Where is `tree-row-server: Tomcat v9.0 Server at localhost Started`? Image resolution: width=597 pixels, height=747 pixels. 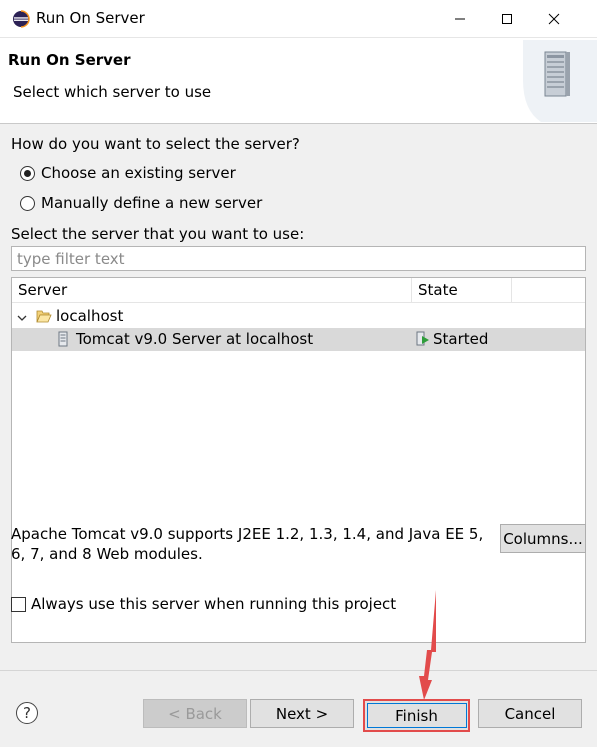
tree-row-server: Tomcat v9.0 Server at localhost Started is located at coordinates (298, 339).